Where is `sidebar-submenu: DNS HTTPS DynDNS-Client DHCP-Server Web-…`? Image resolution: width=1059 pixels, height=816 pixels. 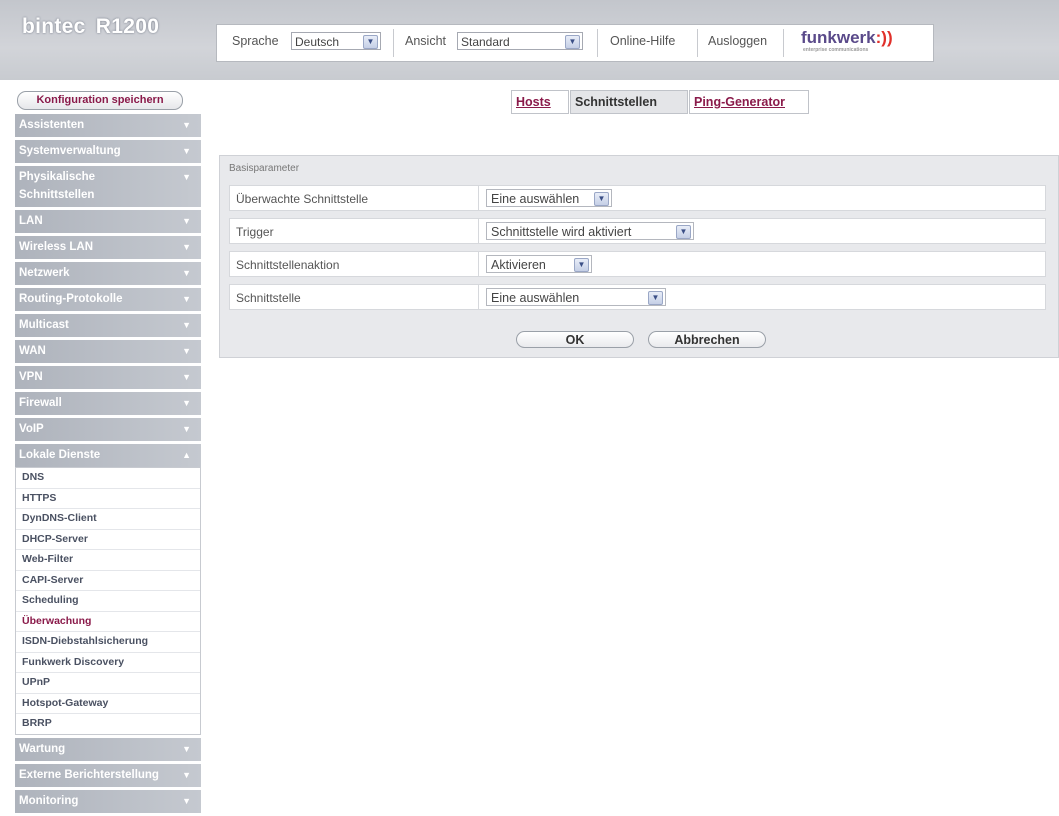 sidebar-submenu: DNS HTTPS DynDNS-Client DHCP-Server Web-… is located at coordinates (108, 601).